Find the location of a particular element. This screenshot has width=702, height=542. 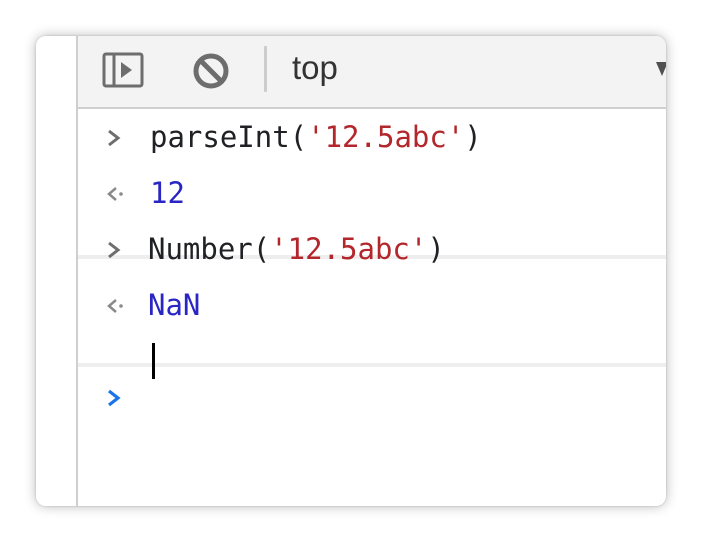

console-prompt is located at coordinates (372, 397).